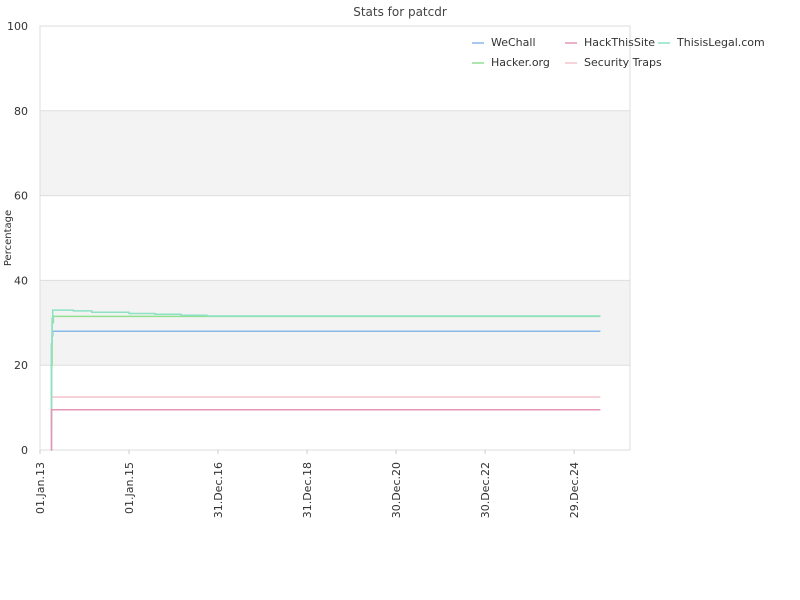 The image size is (800, 600). Describe the element at coordinates (520, 62) in the screenshot. I see `legend-label: Hacker.org` at that location.